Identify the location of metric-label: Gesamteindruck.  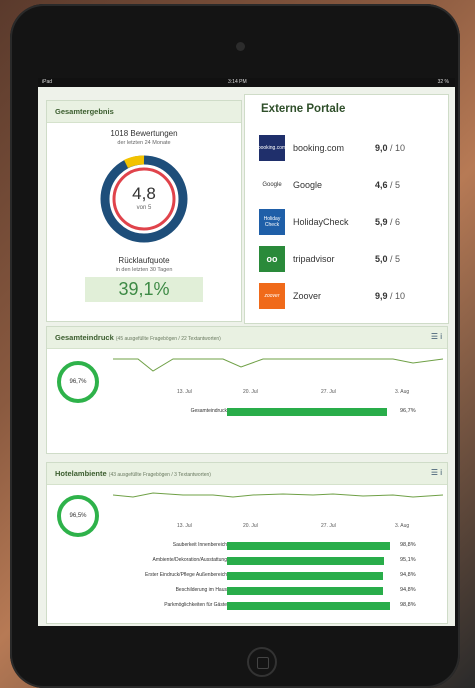
(208, 411).